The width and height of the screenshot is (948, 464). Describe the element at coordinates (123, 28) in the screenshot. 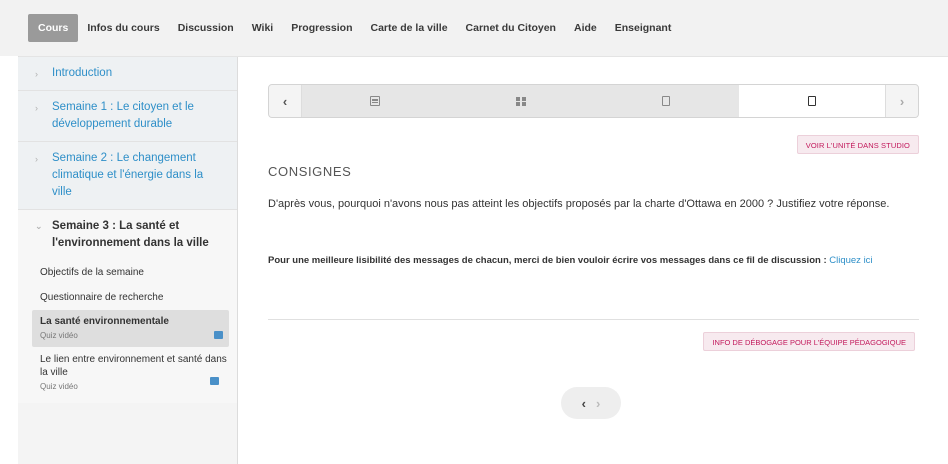

I see `tab-infos-du-cours: Infos du cours` at that location.